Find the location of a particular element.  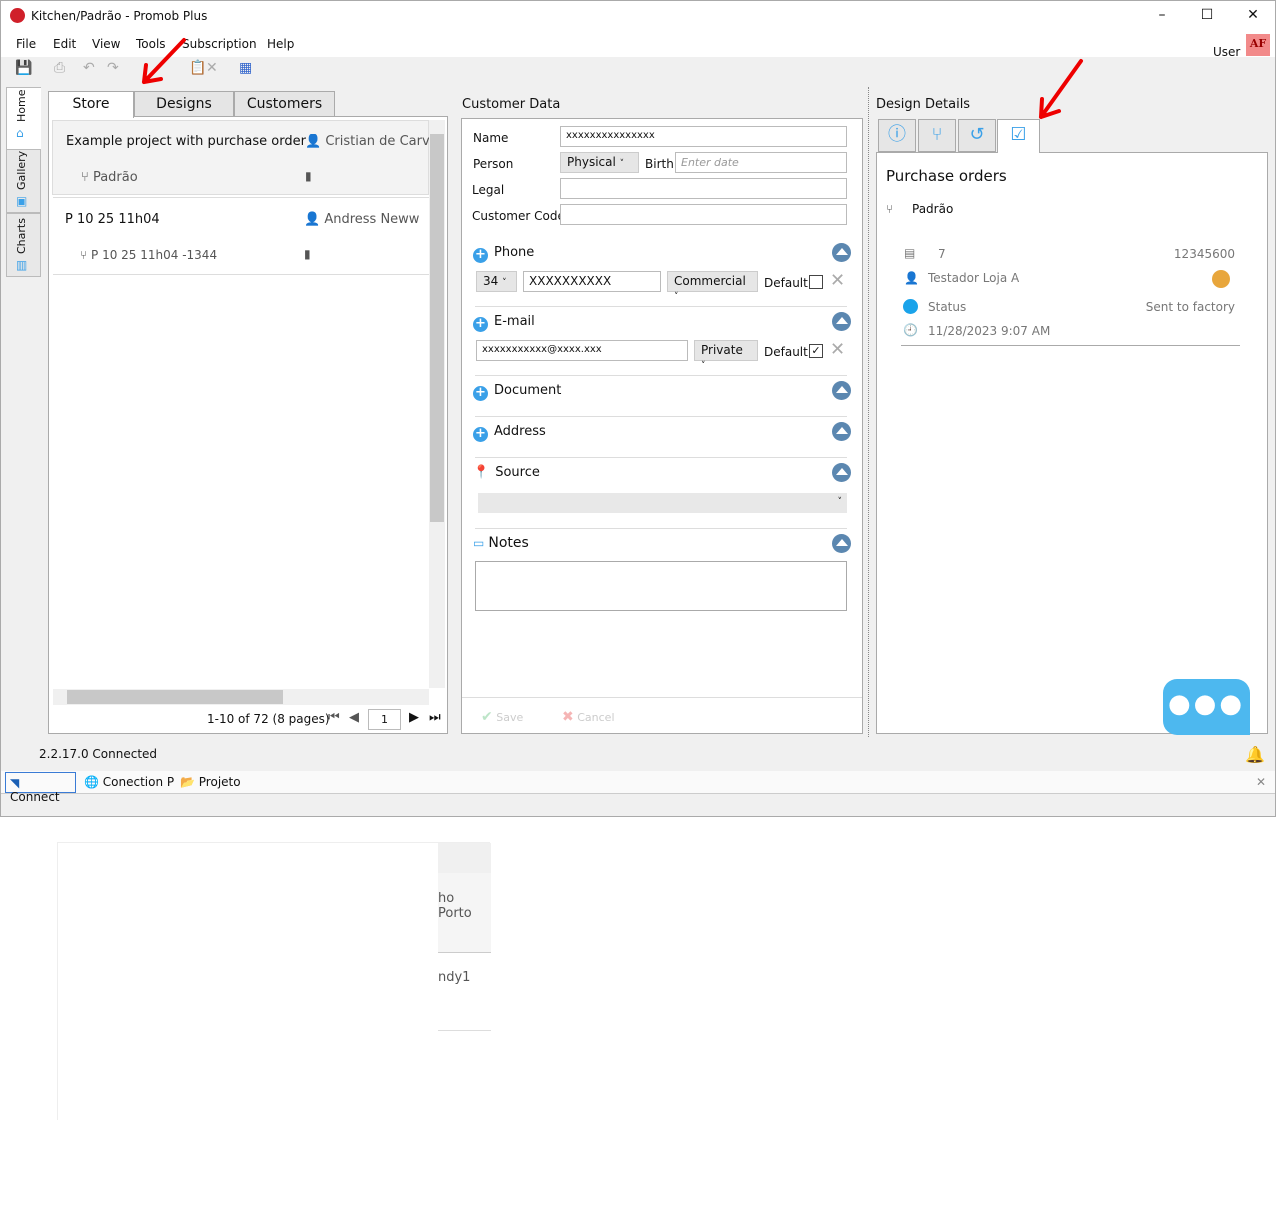

name-input: xxxxxxxxxxxxxxx is located at coordinates (703, 136).